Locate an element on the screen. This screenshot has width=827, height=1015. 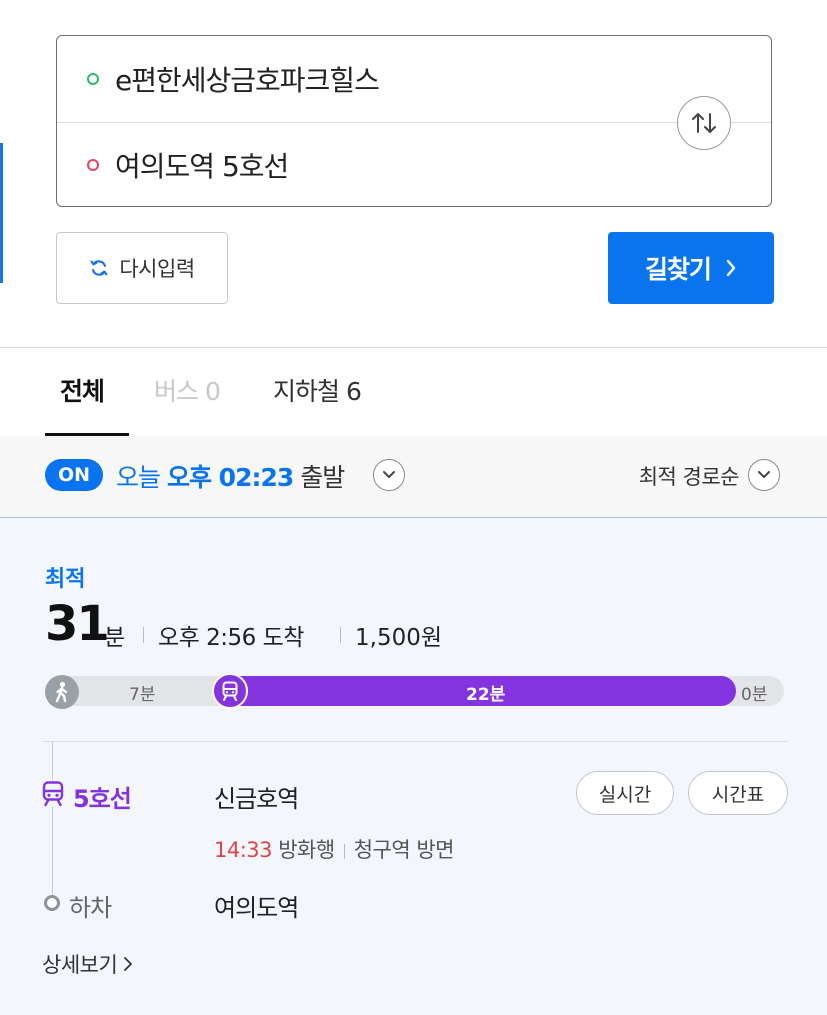
walk-segment-icon is located at coordinates (62, 692).